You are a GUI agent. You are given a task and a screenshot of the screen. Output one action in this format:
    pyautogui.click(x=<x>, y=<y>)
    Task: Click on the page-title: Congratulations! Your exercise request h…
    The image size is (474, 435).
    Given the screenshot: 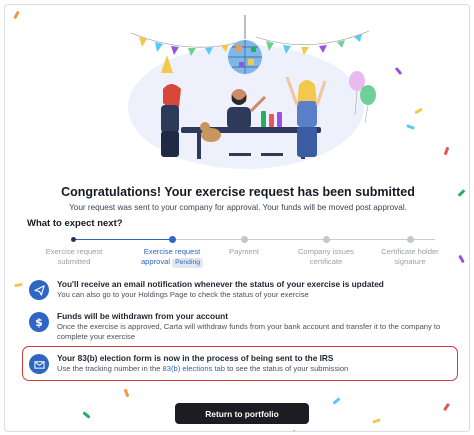 What is the action you would take?
    pyautogui.click(x=238, y=192)
    